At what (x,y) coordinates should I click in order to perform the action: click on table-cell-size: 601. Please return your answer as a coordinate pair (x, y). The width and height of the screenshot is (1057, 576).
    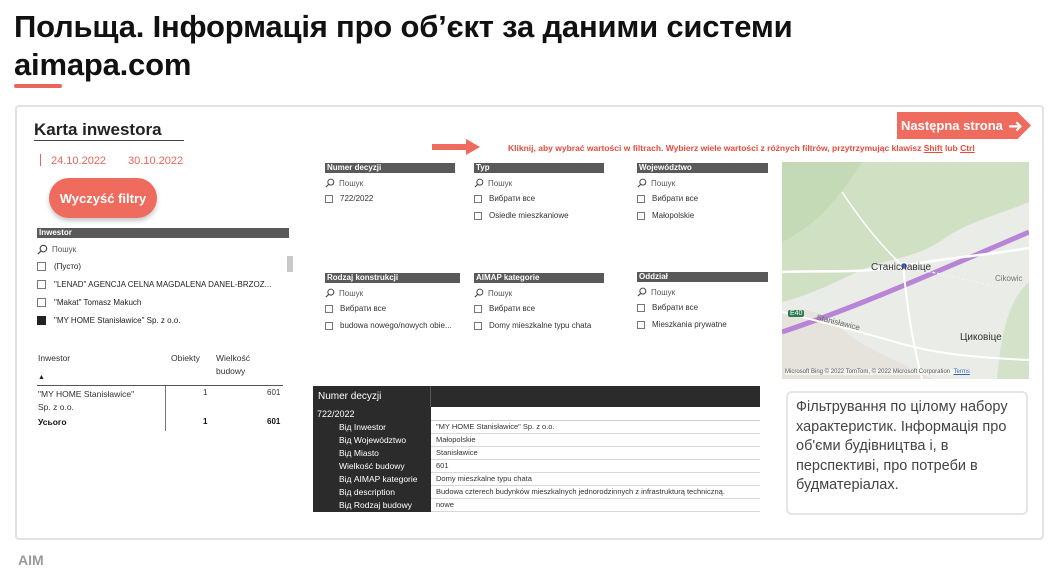
    Looking at the image, I should click on (274, 392).